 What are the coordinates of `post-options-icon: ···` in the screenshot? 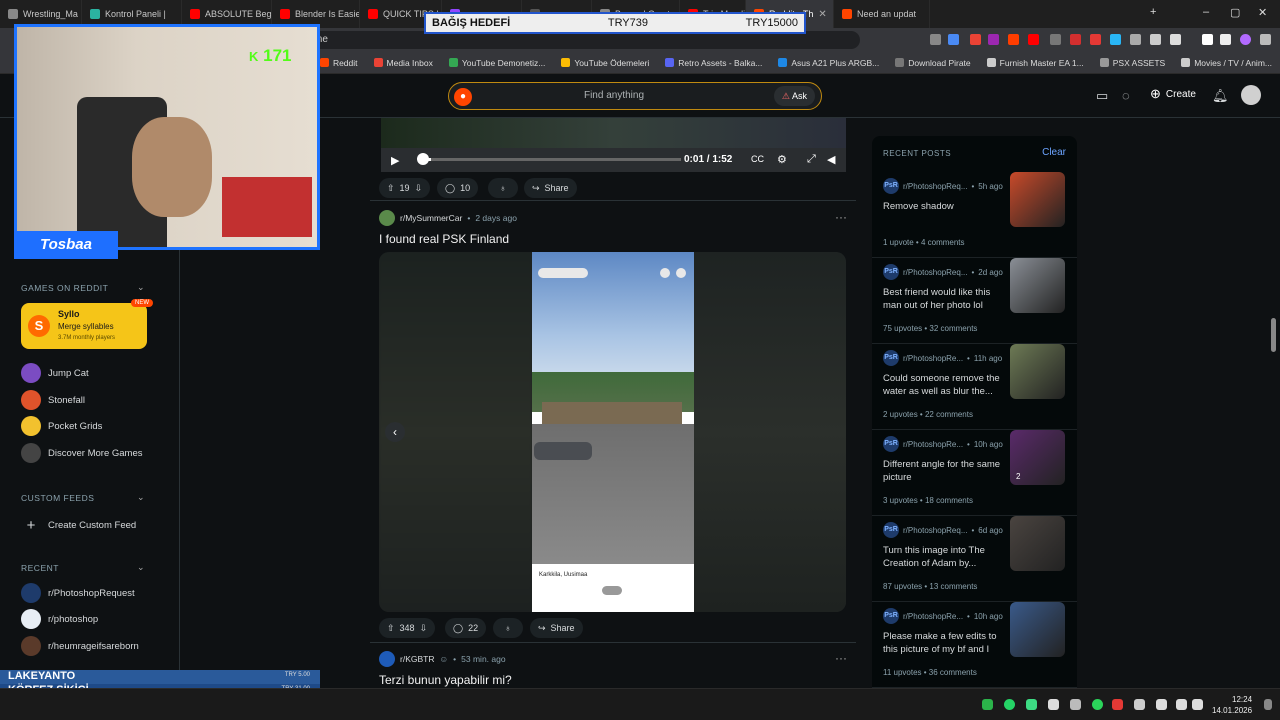 It's located at (841, 217).